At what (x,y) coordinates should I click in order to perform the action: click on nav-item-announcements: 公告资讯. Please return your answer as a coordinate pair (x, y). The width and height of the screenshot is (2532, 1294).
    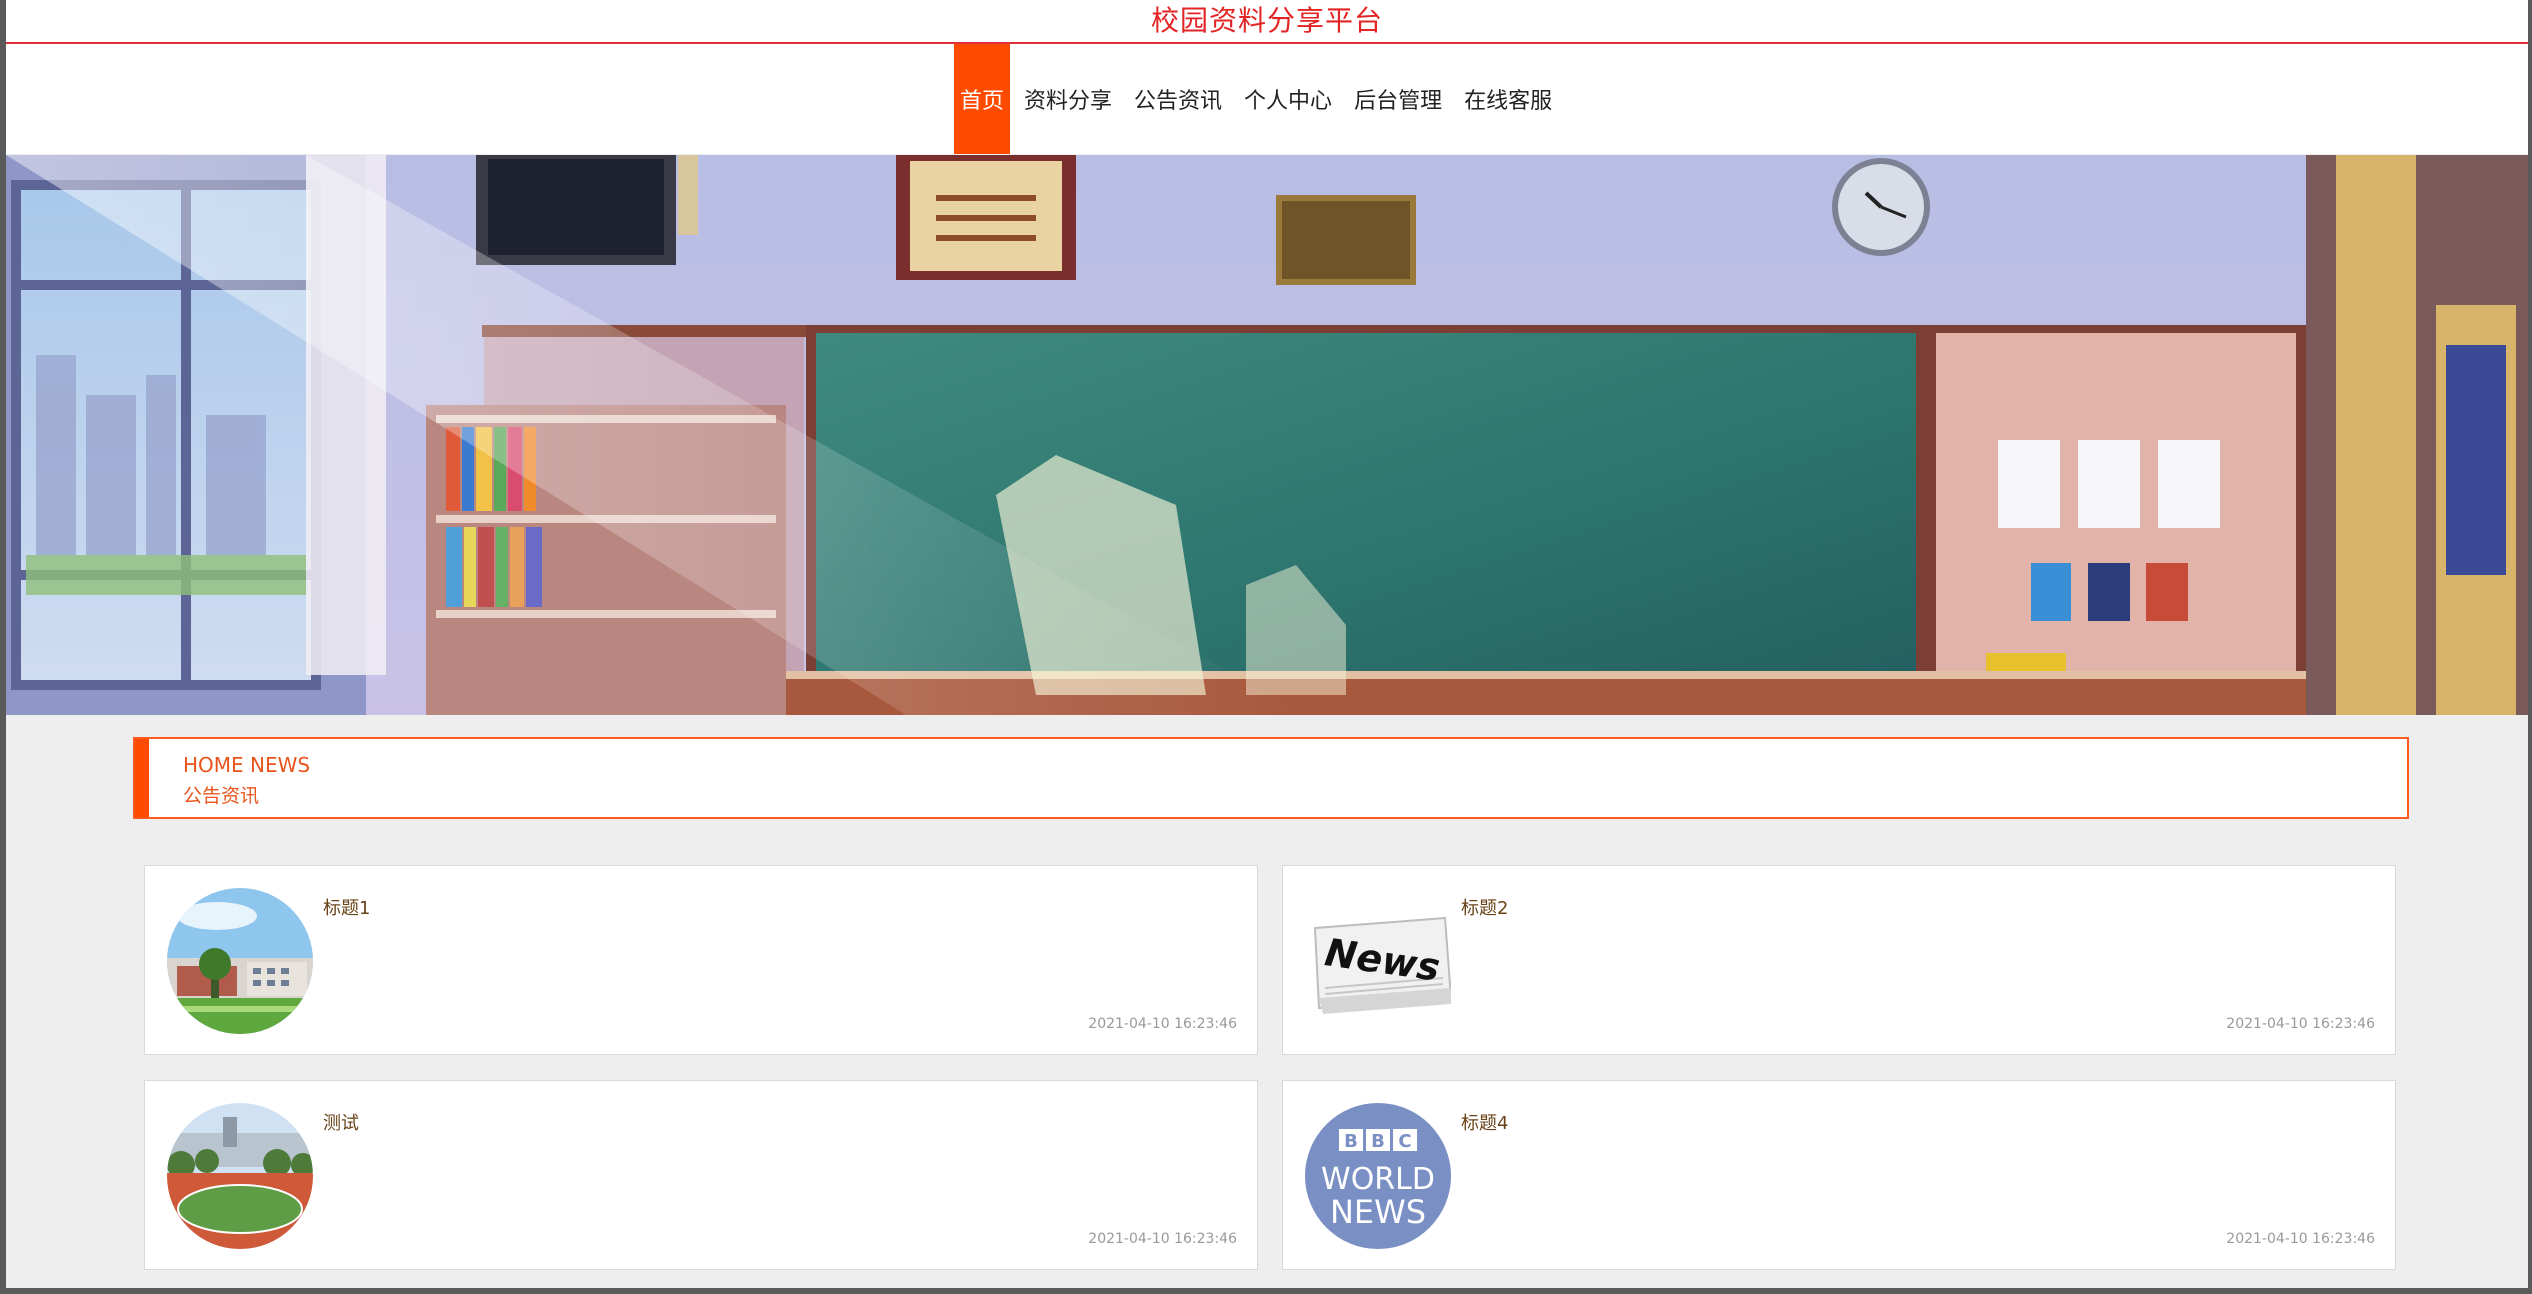
    Looking at the image, I should click on (1178, 99).